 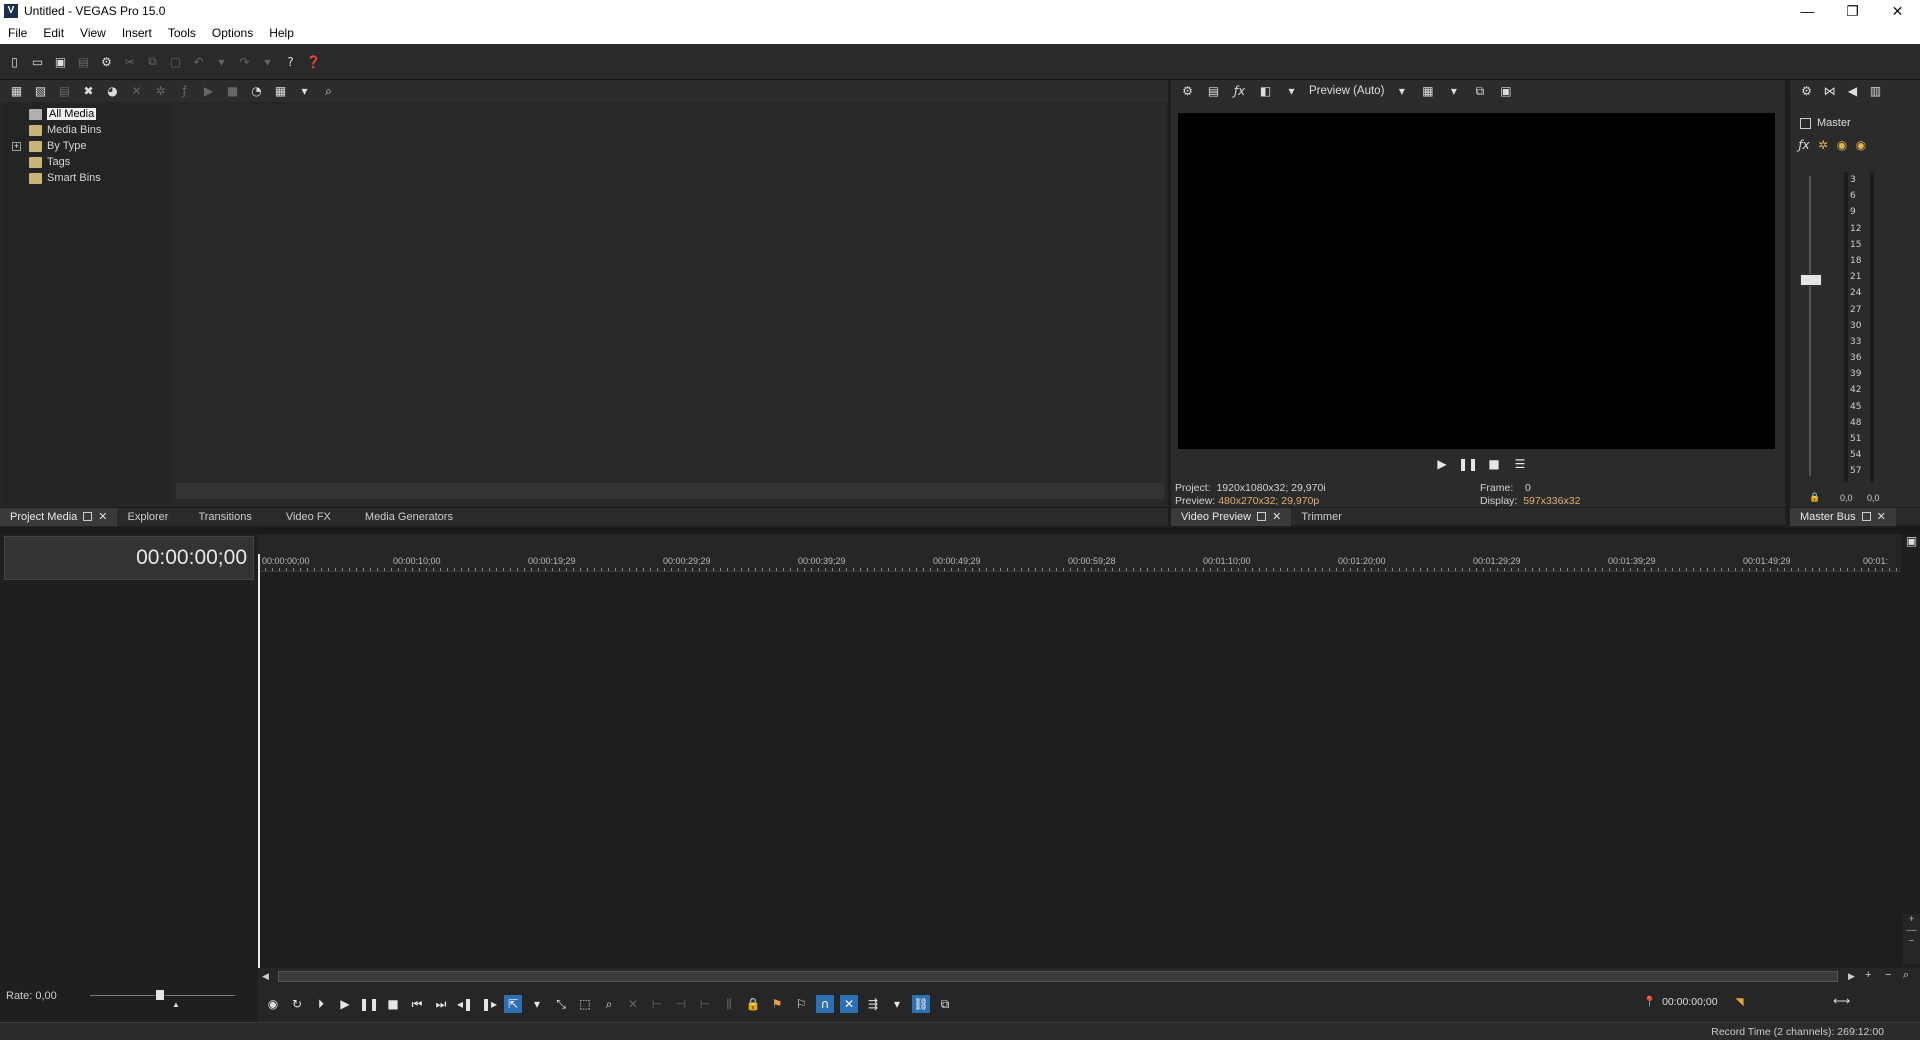 What do you see at coordinates (219, 517) in the screenshot?
I see `tab-transitions: Transitions` at bounding box center [219, 517].